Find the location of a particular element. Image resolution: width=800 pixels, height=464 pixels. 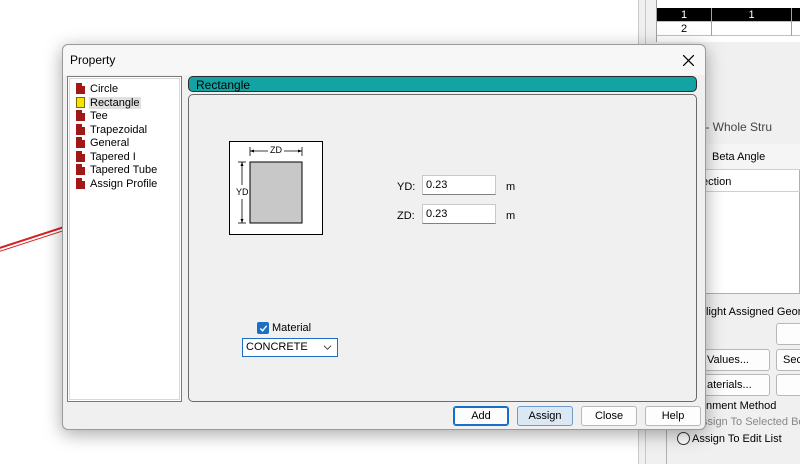

grid-row: 2 is located at coordinates (728, 29).